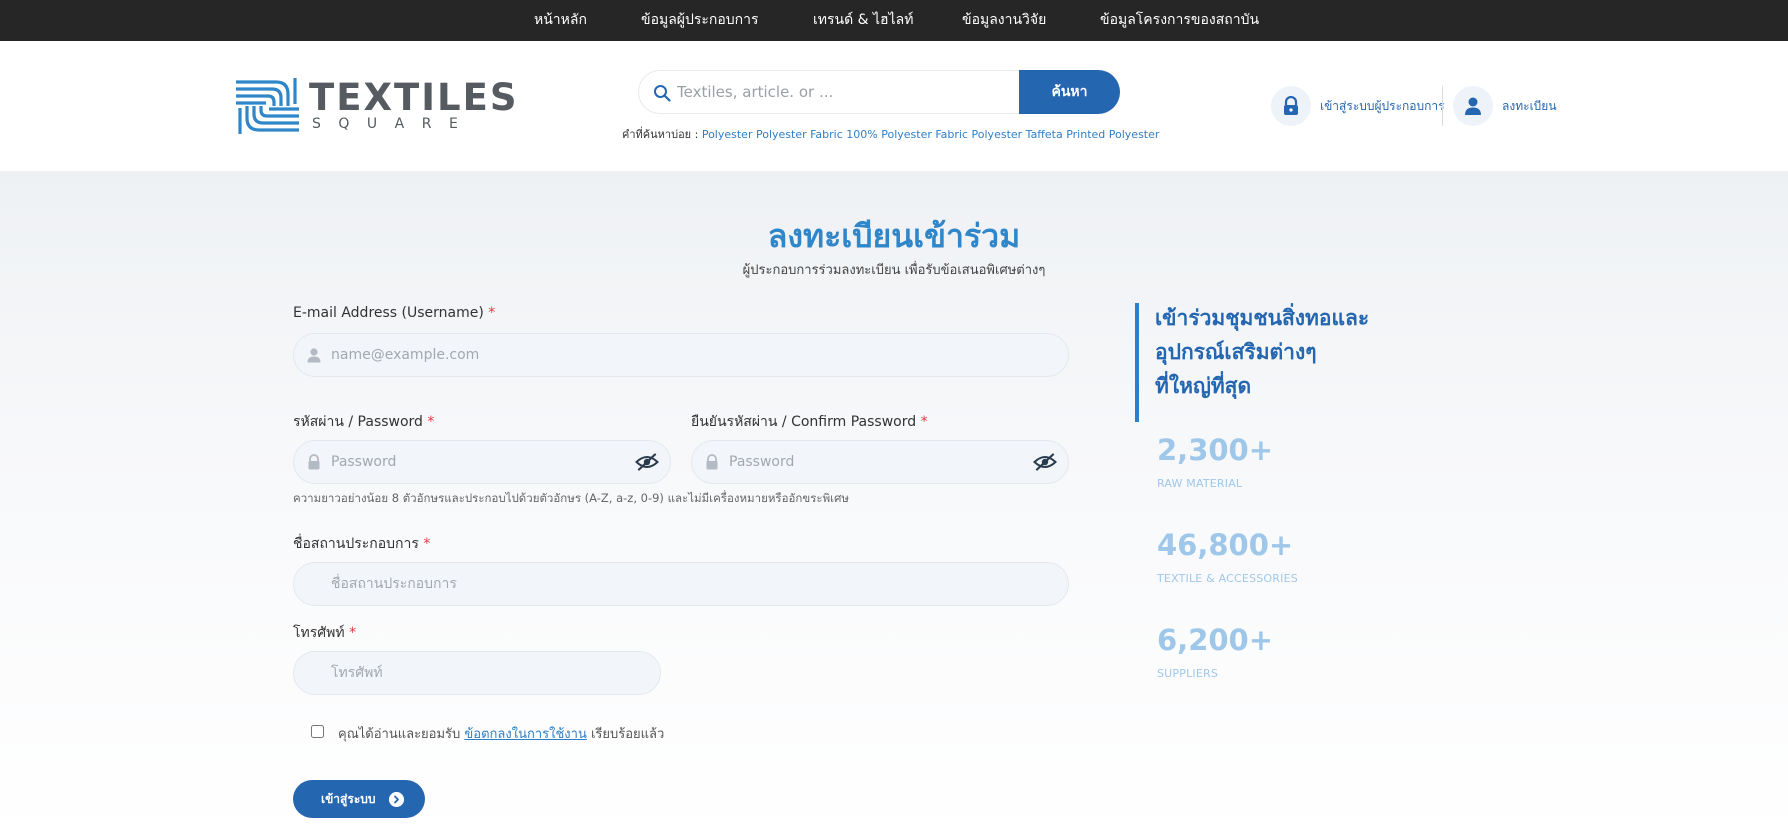 This screenshot has height=839, width=1788. I want to click on terms-link: ข้อตกลงในการใช้งาน, so click(525, 734).